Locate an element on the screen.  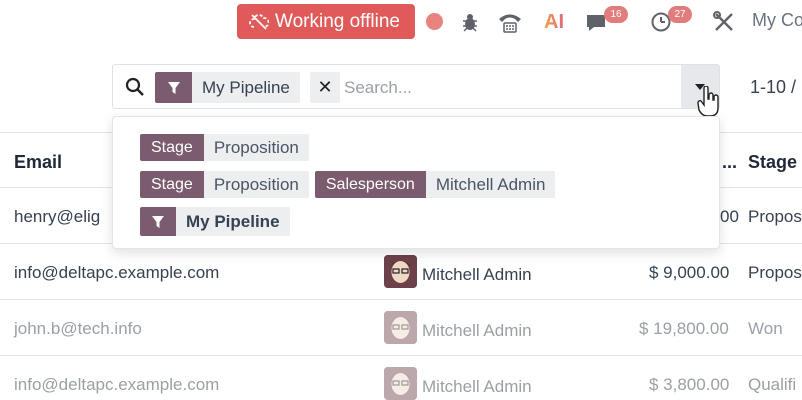
filter-facet: My Pipeline is located at coordinates (227, 87).